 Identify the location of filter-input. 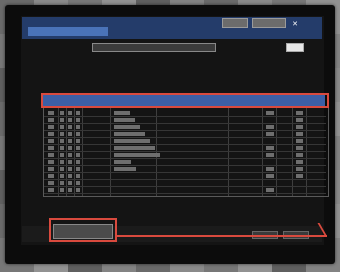
(154, 47).